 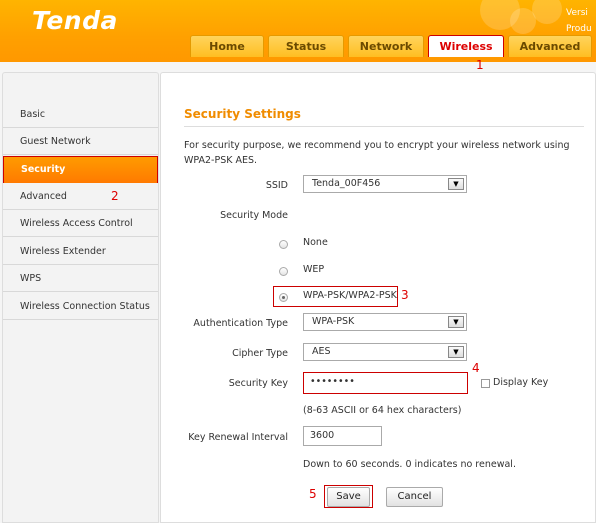 I want to click on radio-none, so click(x=283, y=244).